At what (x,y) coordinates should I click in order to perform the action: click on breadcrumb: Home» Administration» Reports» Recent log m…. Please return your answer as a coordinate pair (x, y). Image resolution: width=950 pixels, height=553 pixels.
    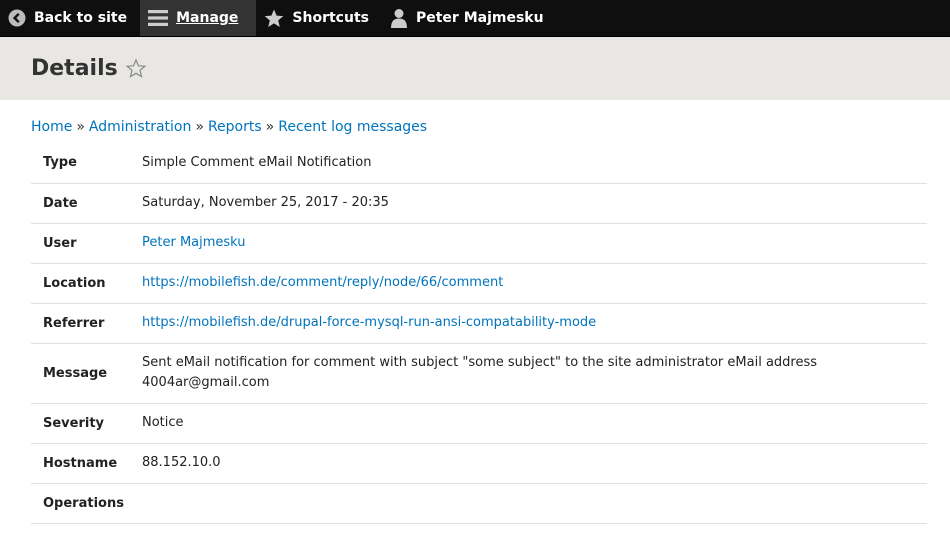
    Looking at the image, I should click on (229, 127).